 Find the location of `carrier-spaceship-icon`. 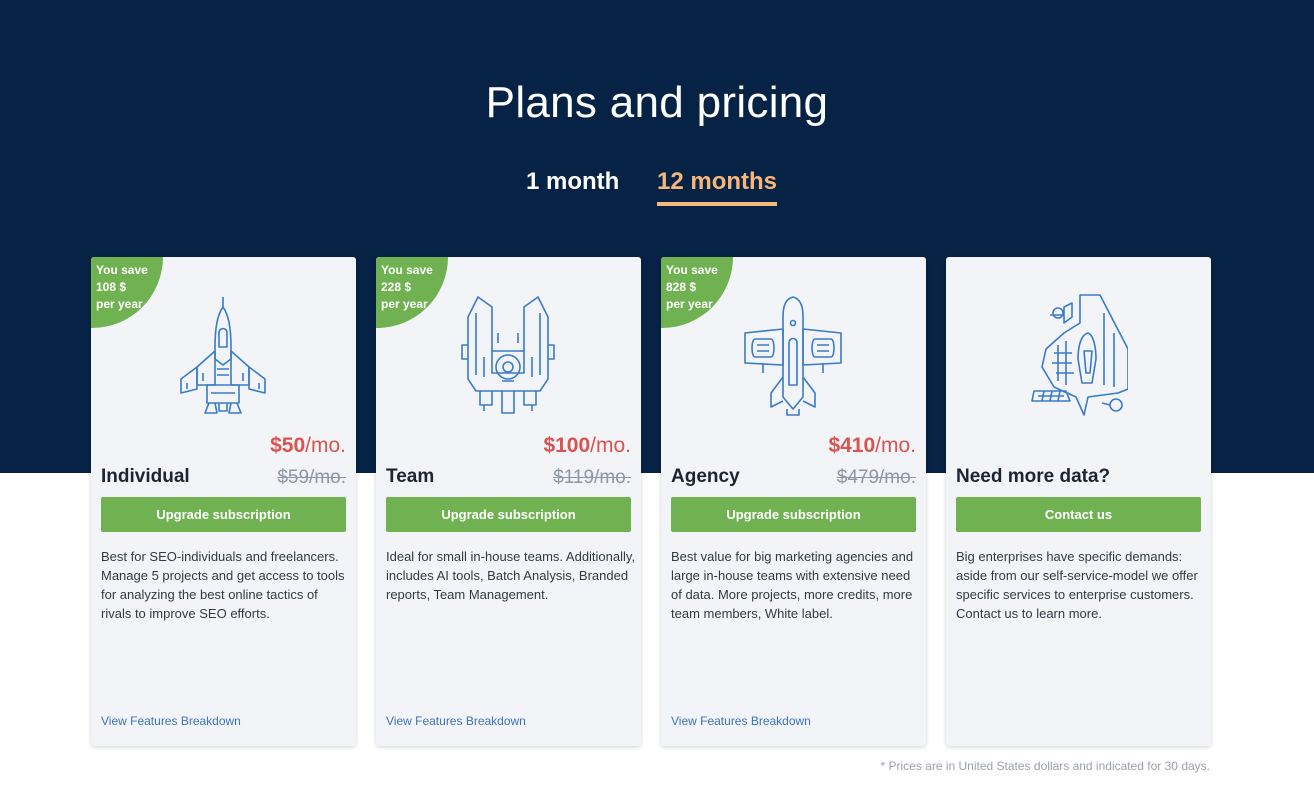

carrier-spaceship-icon is located at coordinates (793, 356).